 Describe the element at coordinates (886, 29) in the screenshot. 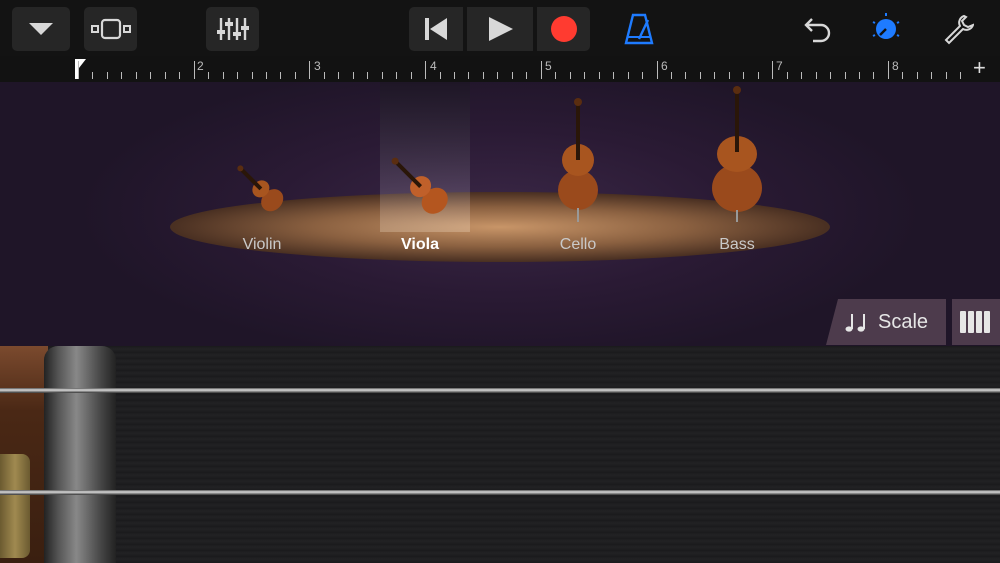

I see `master-volume-button` at that location.